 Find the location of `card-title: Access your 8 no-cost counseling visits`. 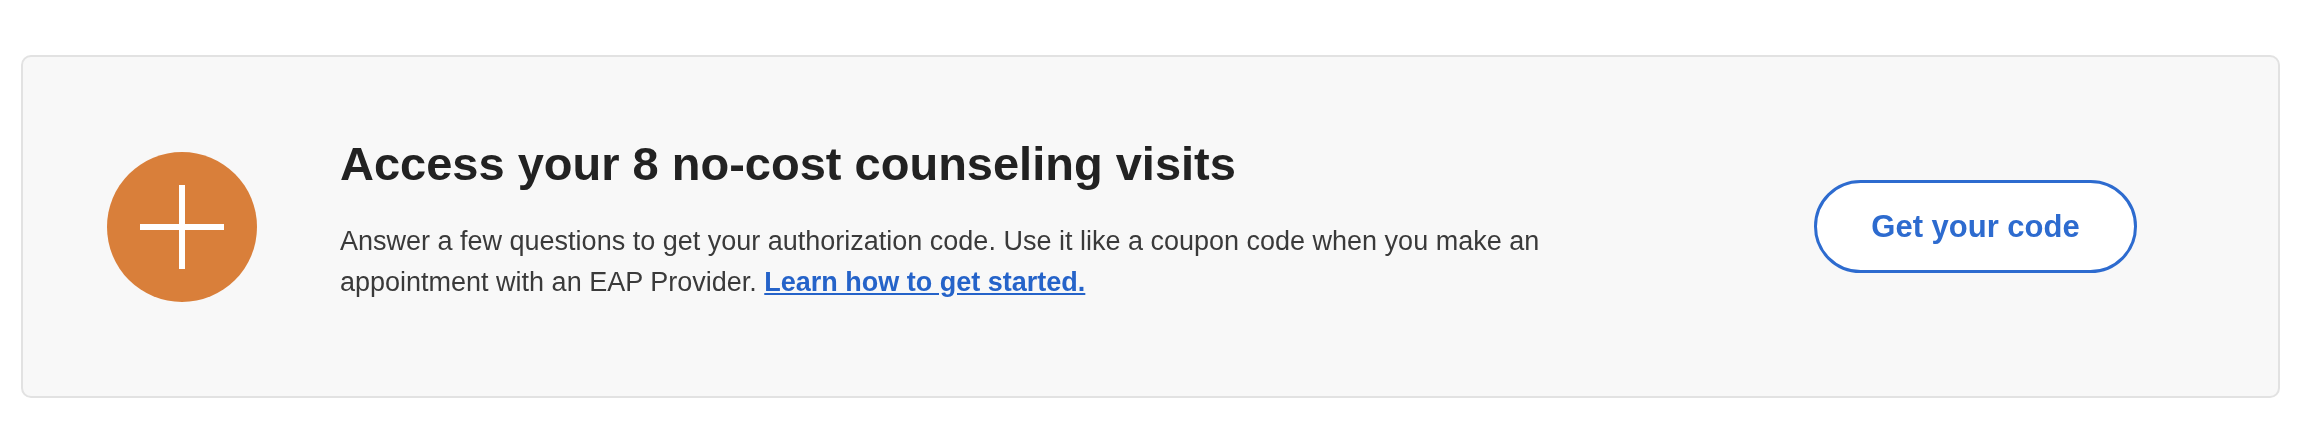

card-title: Access your 8 no-cost counseling visits is located at coordinates (788, 163).